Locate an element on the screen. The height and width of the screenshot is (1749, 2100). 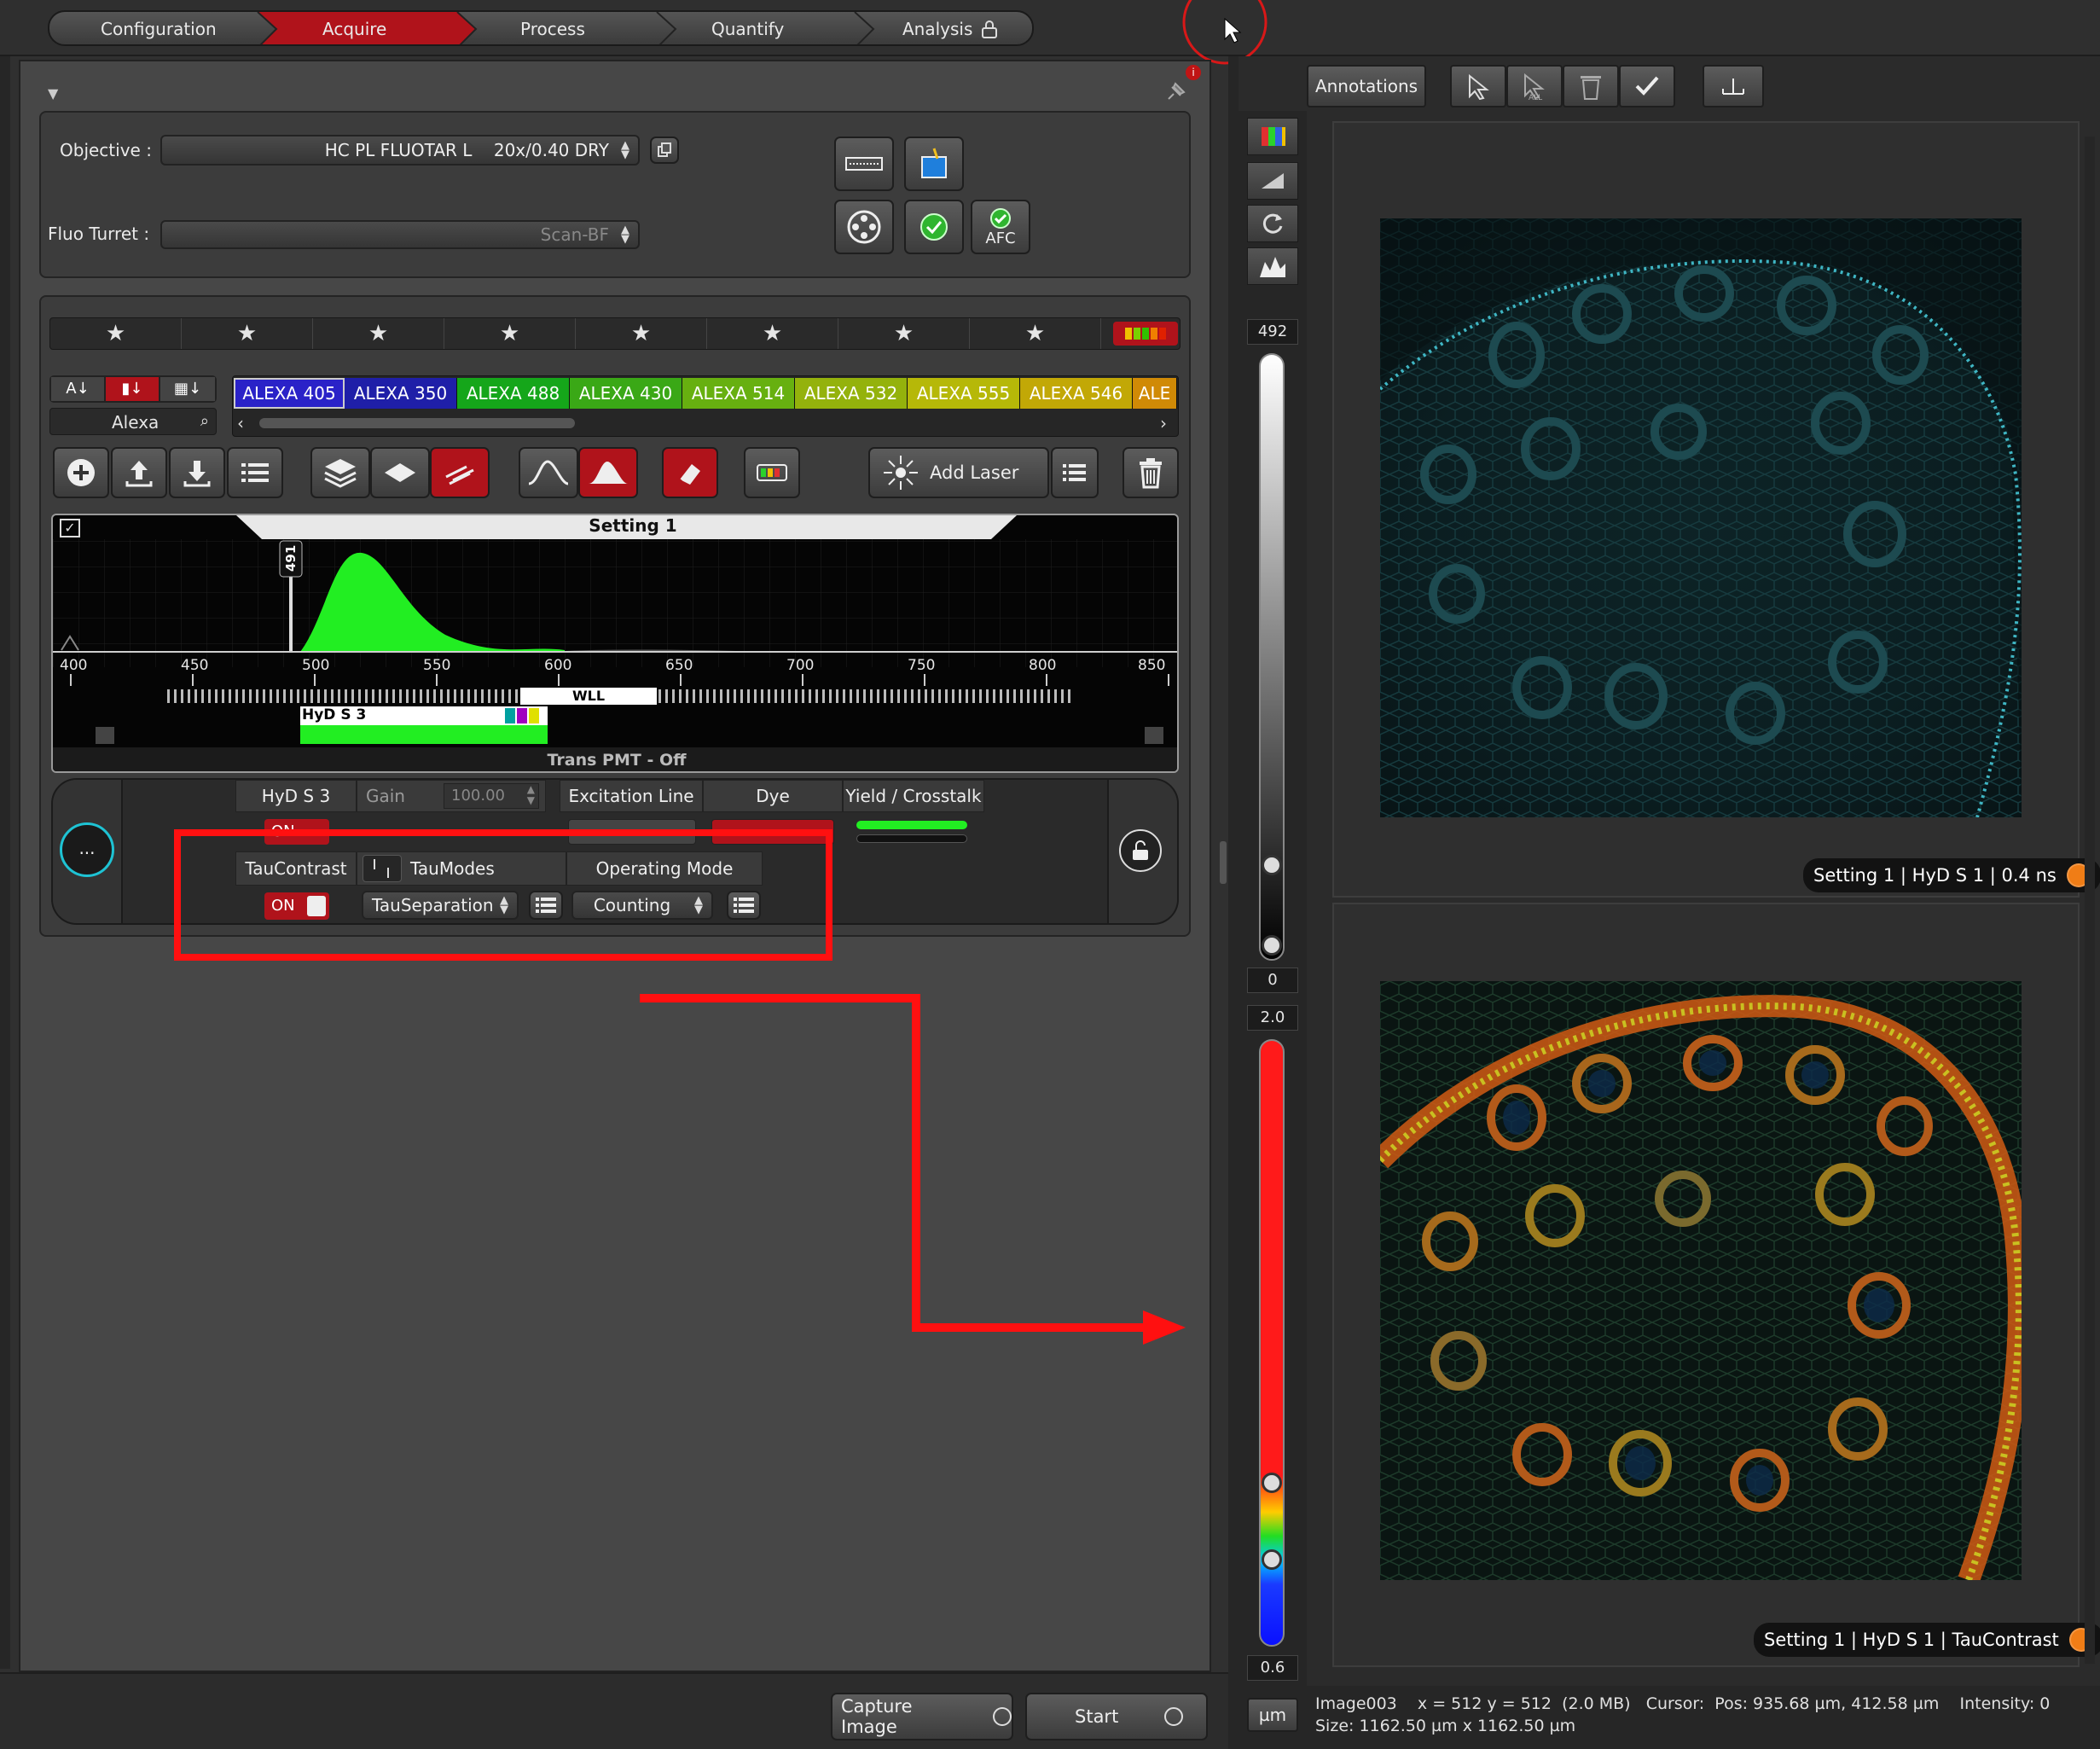
collapse-arrow-icon: ▼ is located at coordinates (53, 93).